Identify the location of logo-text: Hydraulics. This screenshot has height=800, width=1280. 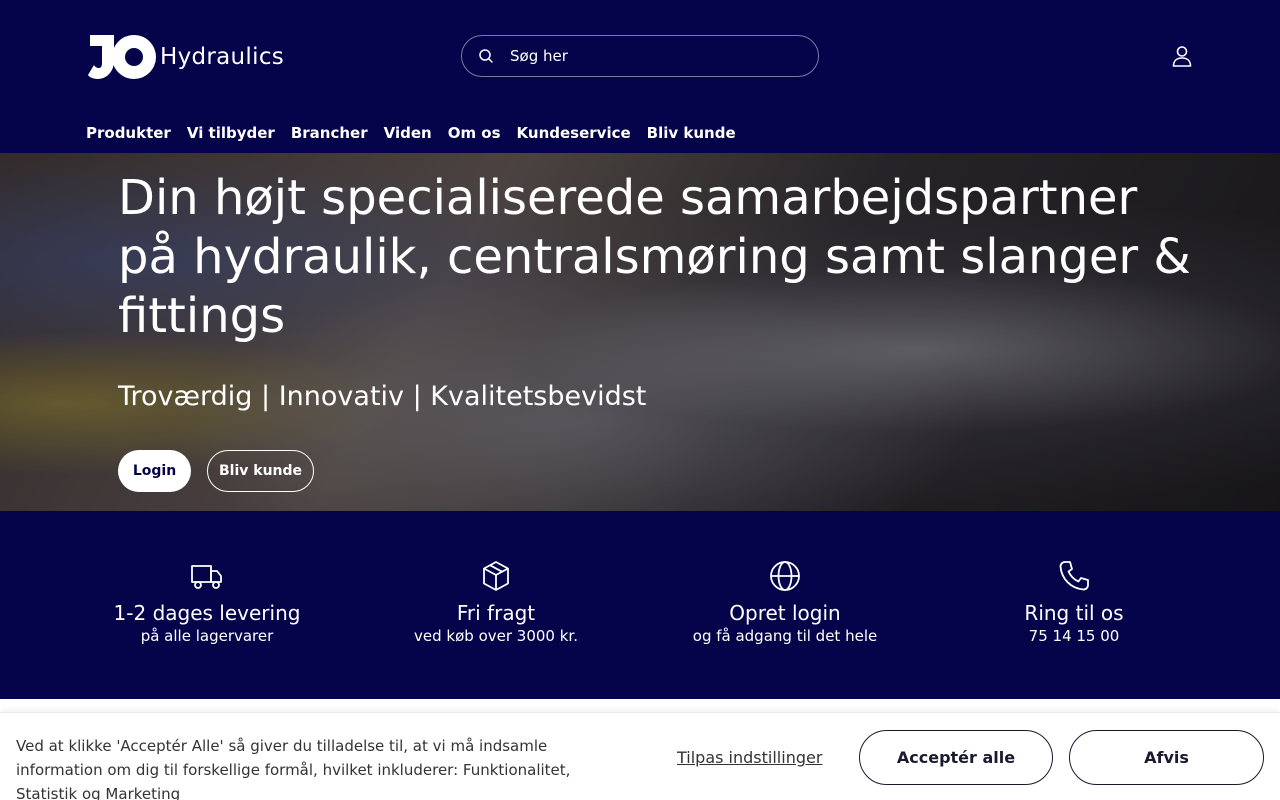
(222, 57).